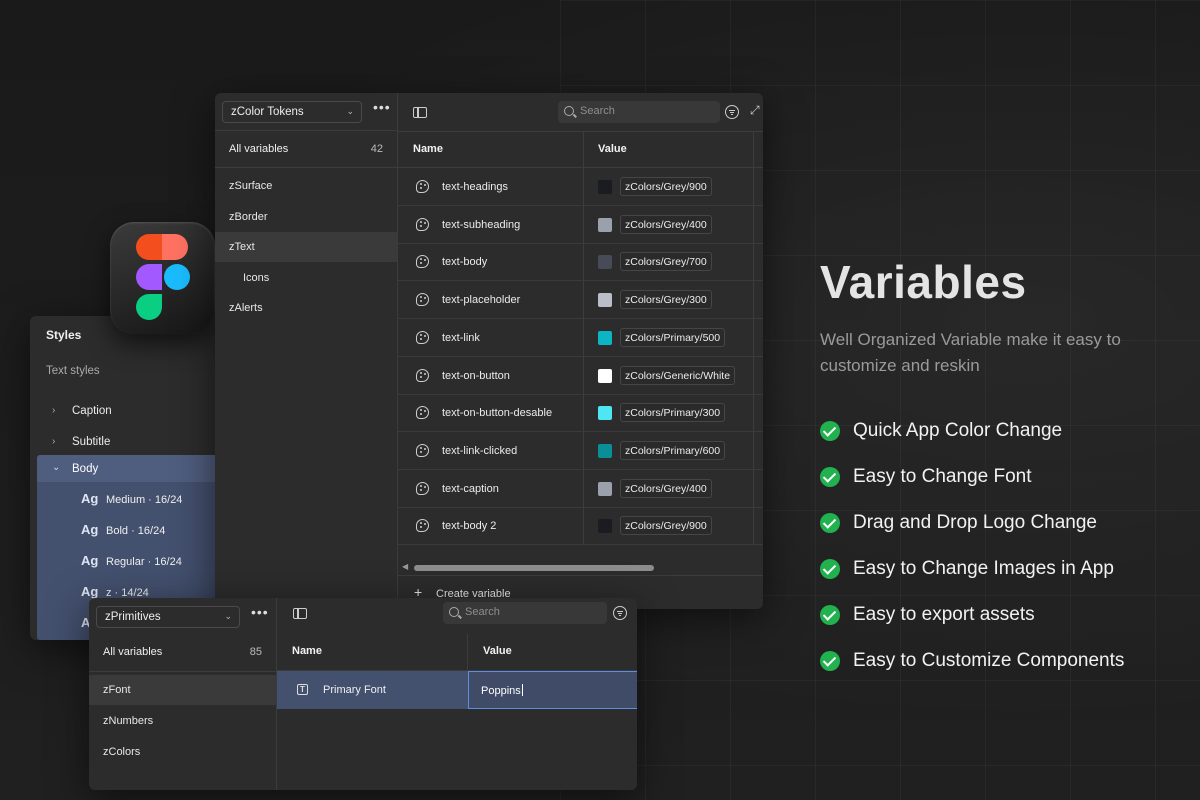 The image size is (1200, 800). What do you see at coordinates (182, 721) in the screenshot?
I see `sidebar-item-group: zNumbers` at bounding box center [182, 721].